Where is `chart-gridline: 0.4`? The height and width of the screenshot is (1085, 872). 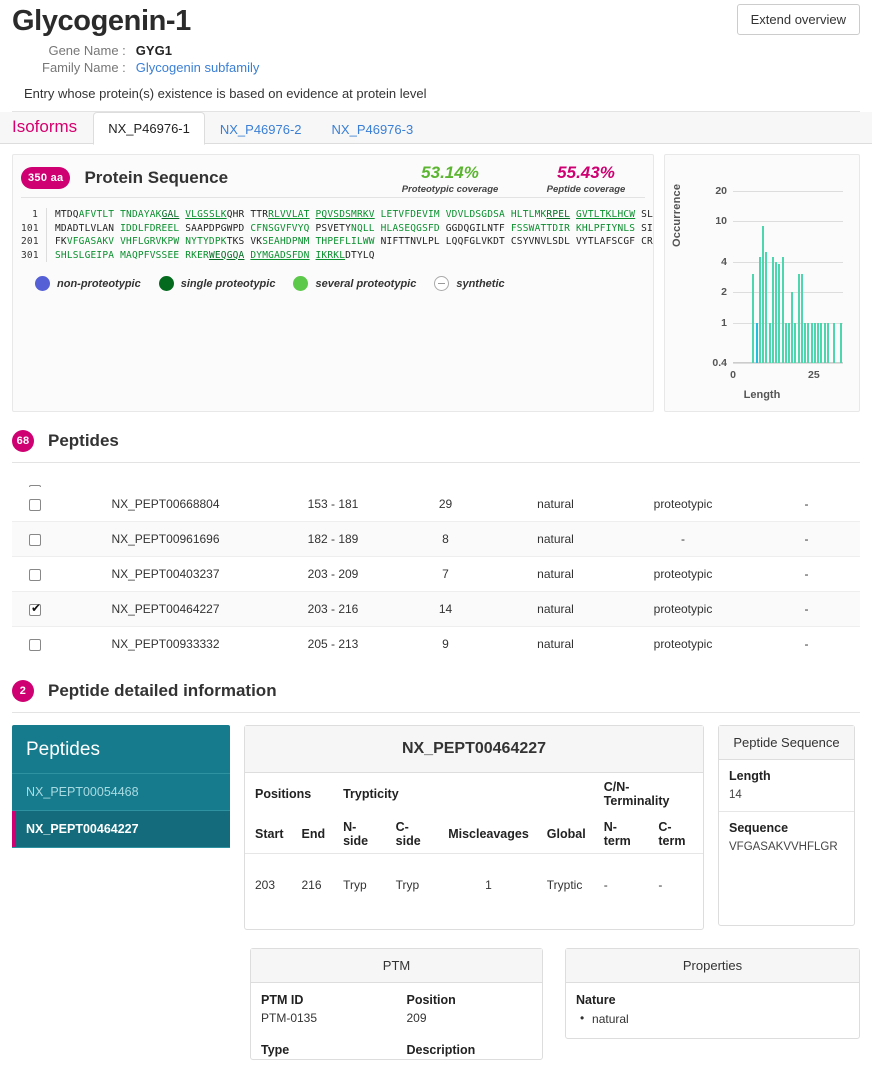 chart-gridline: 0.4 is located at coordinates (777, 363).